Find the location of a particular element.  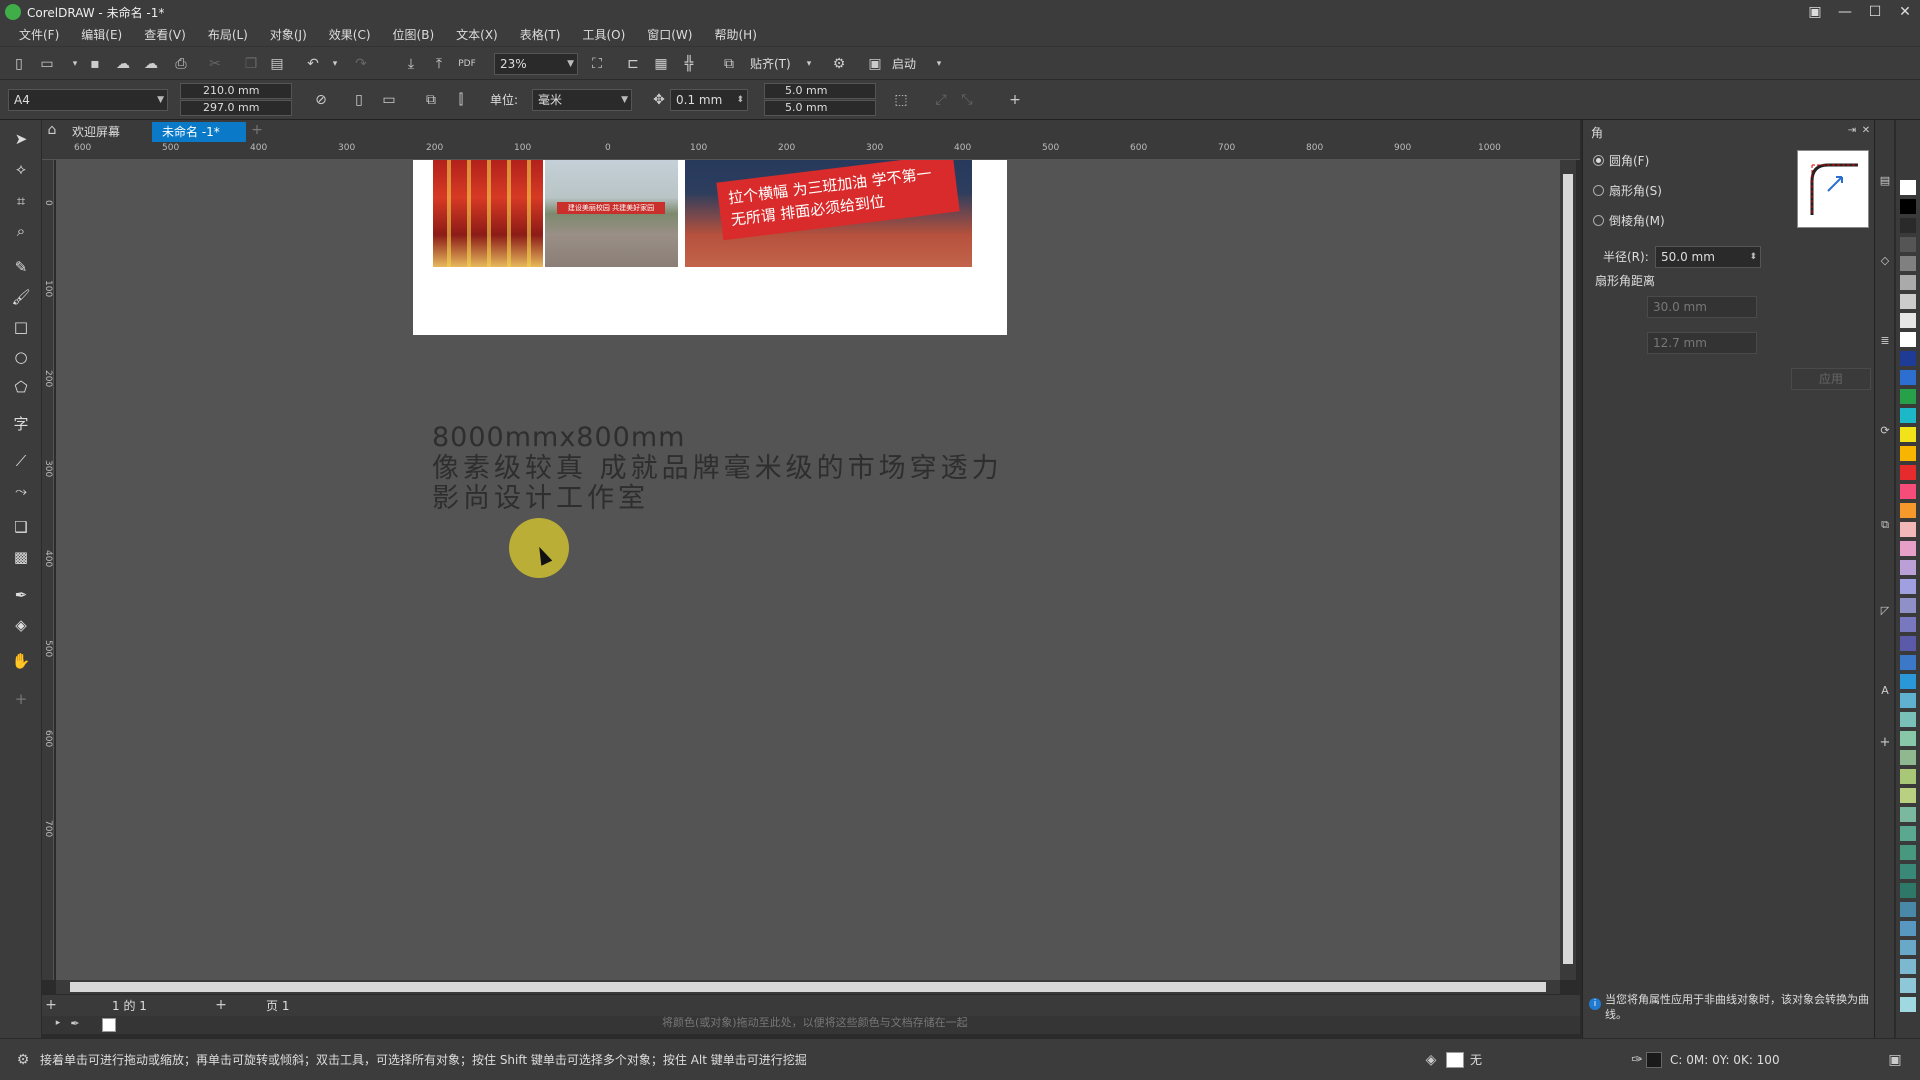

freehand-tool-icon: ✎ is located at coordinates (21, 267).